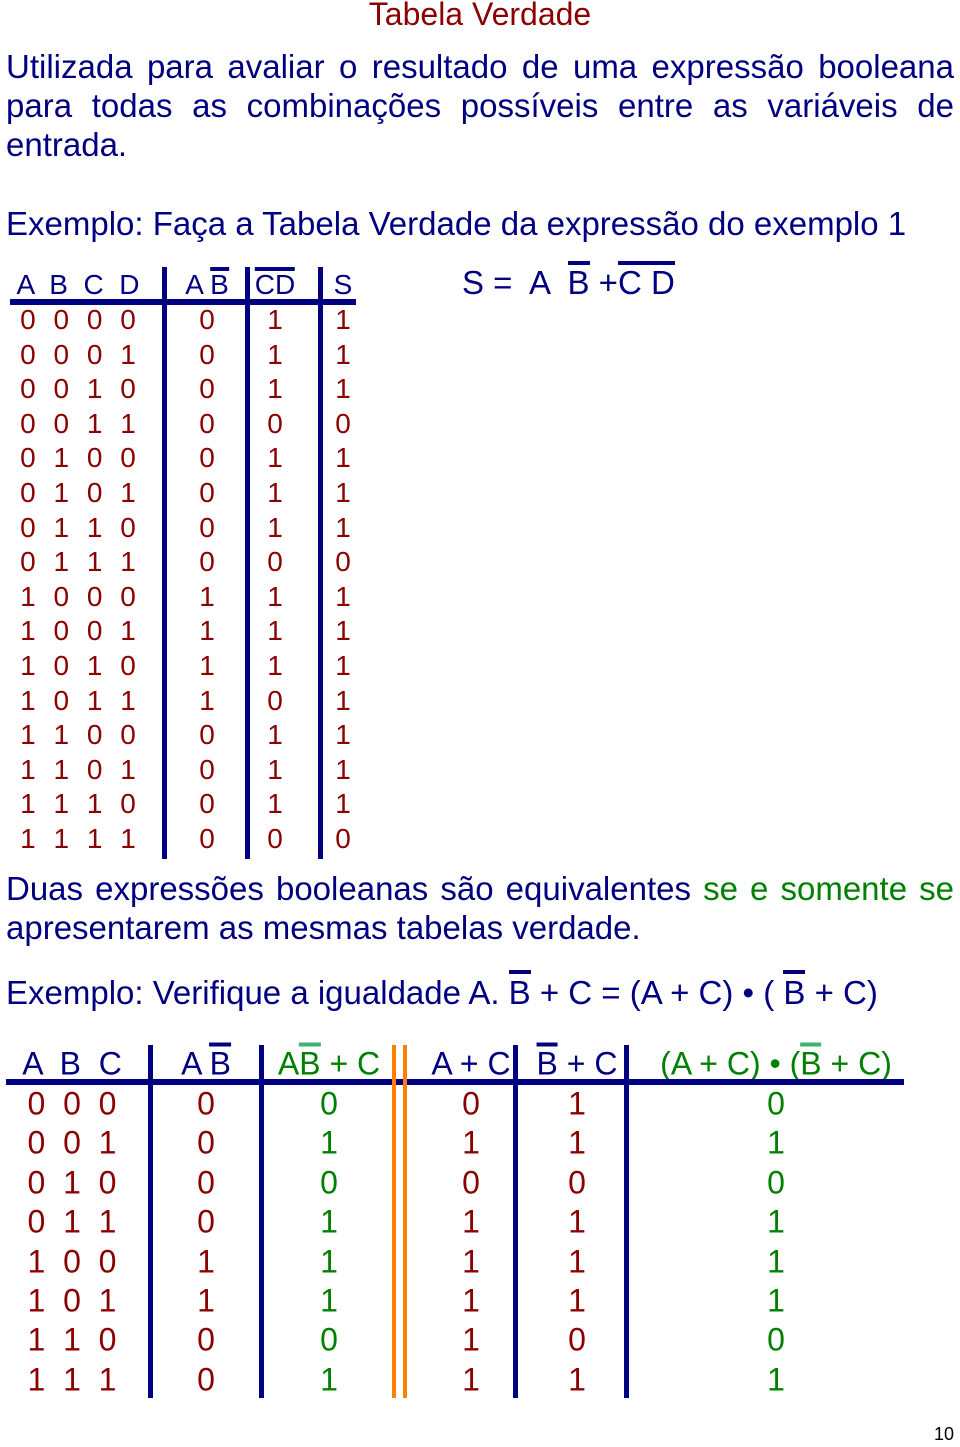  I want to click on table-cell: 0 0 1, so click(72, 1142).